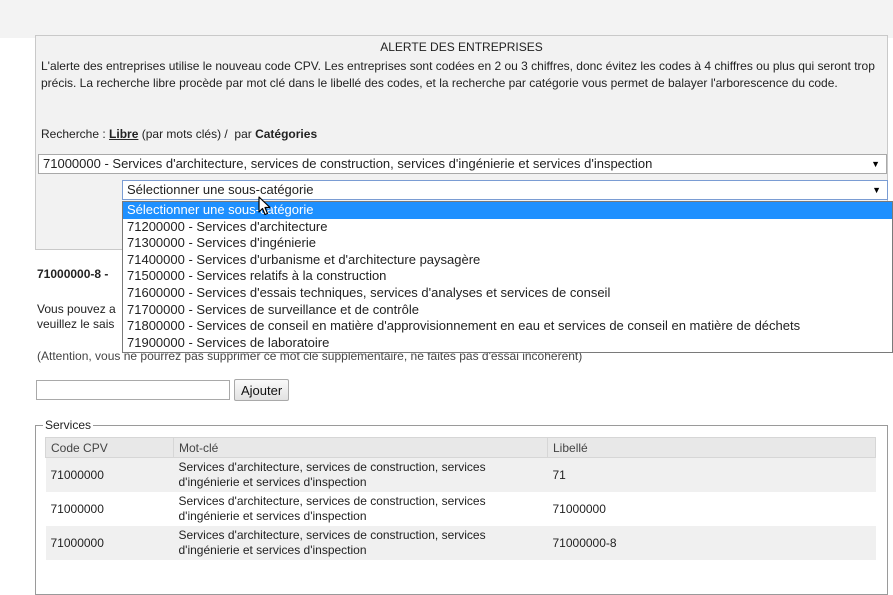 This screenshot has width=893, height=595. What do you see at coordinates (446, 19) in the screenshot?
I see `top-strip` at bounding box center [446, 19].